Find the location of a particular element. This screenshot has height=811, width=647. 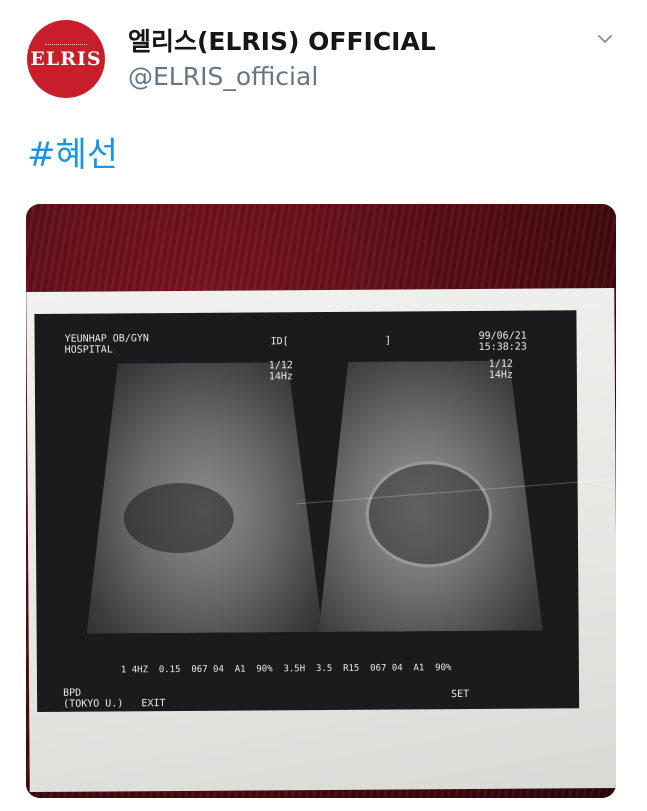

scan-footer-left: BPD (TOKYO U.) EXIT is located at coordinates (114, 698).